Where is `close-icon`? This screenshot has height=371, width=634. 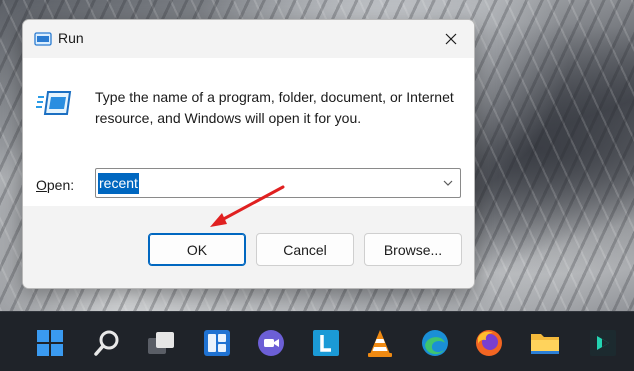
close-icon is located at coordinates (451, 39).